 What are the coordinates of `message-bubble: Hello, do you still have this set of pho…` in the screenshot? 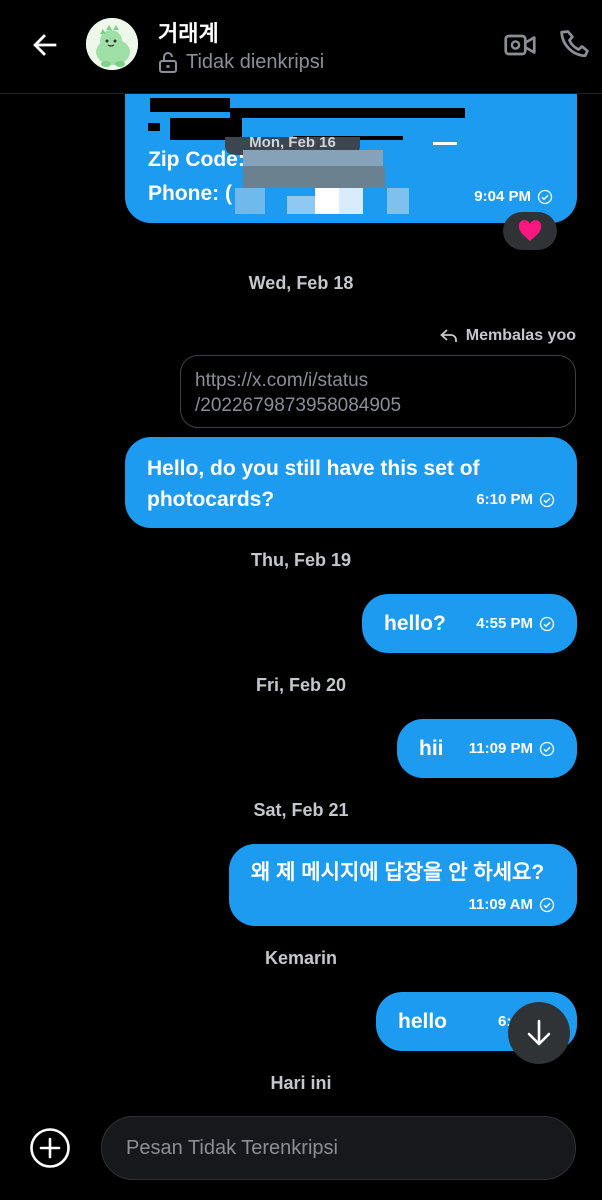 It's located at (351, 482).